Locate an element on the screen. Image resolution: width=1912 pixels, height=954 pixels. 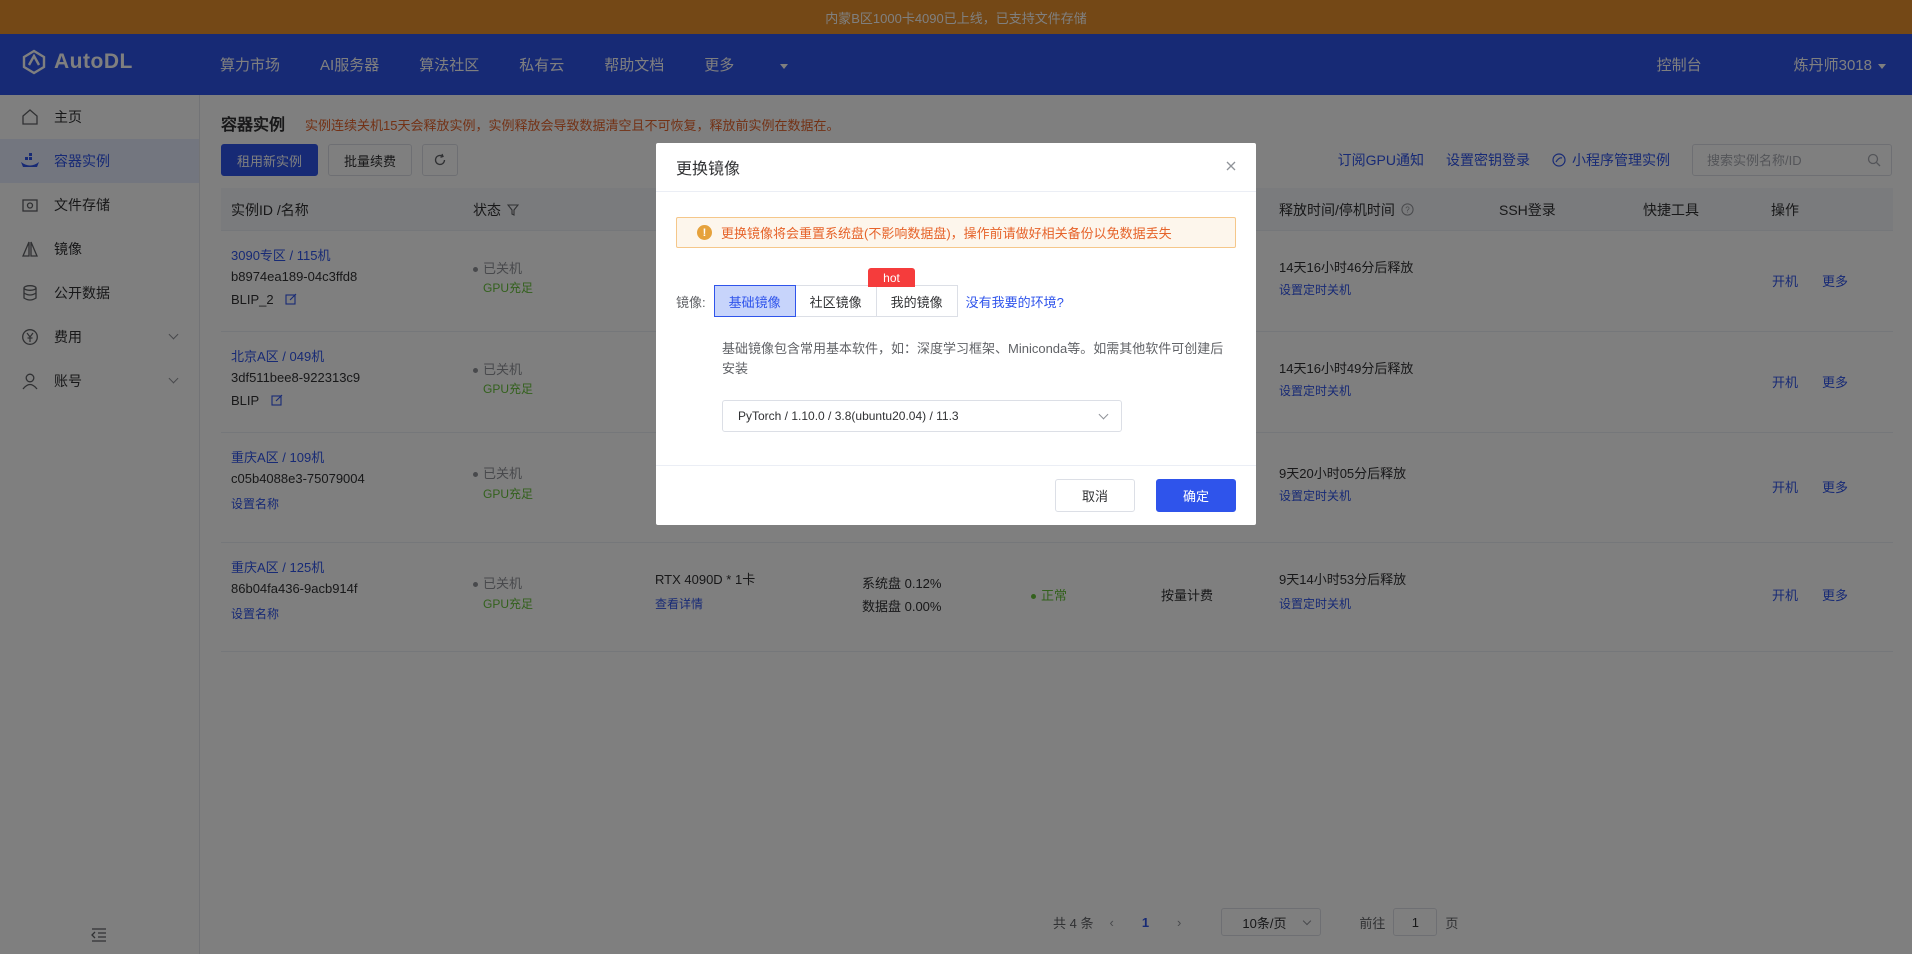
confirm-button: 确定 is located at coordinates (1196, 495).